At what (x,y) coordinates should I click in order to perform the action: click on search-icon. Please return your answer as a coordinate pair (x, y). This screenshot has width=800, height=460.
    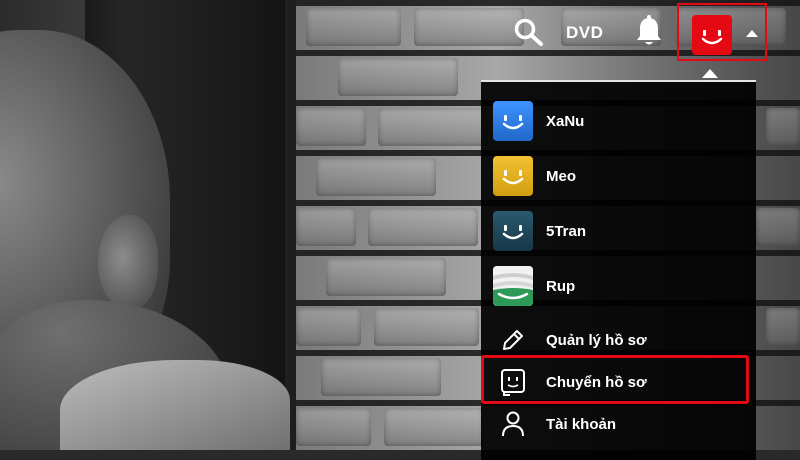
    Looking at the image, I should click on (528, 32).